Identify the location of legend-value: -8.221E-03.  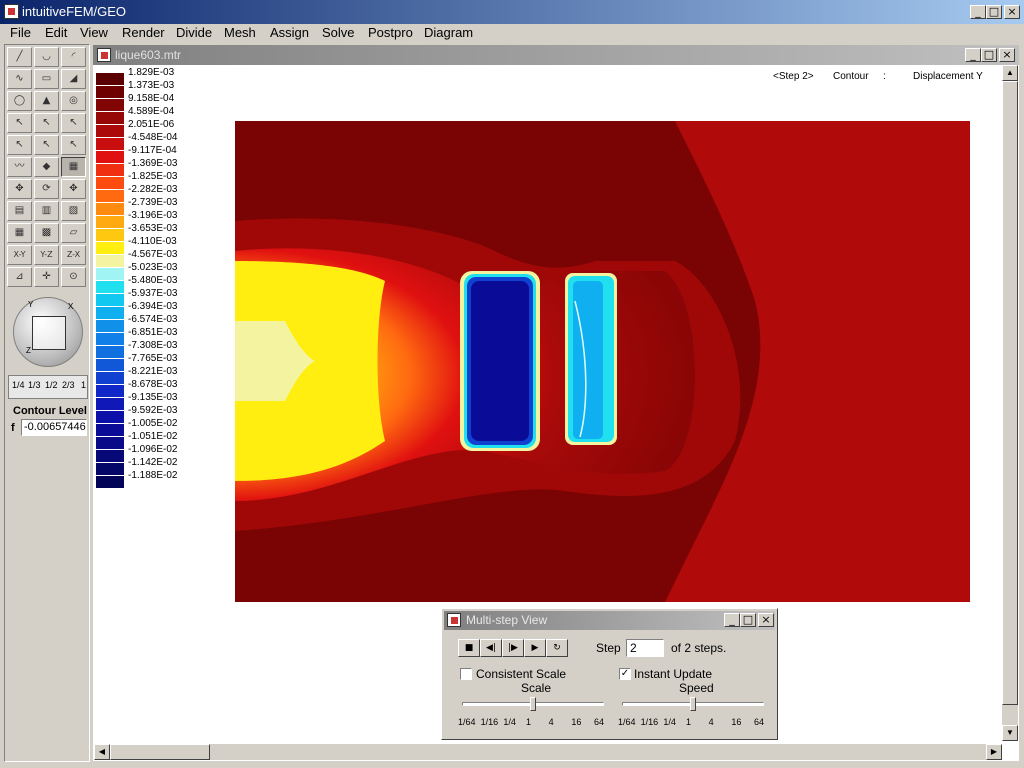
(153, 371).